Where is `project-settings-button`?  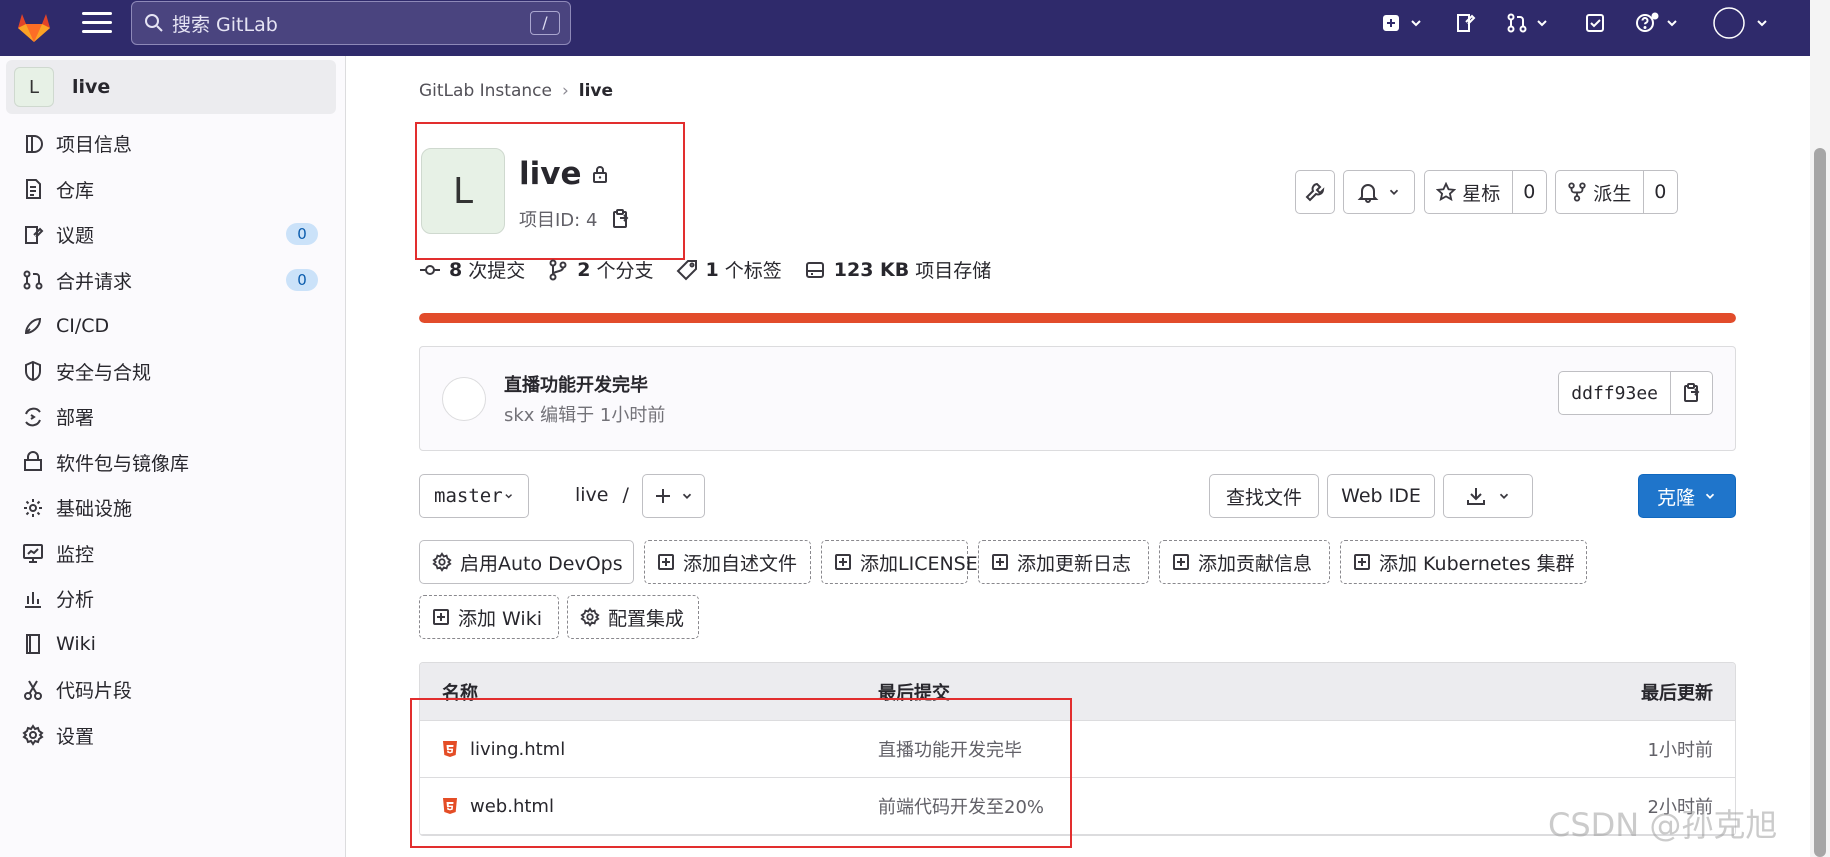 project-settings-button is located at coordinates (1315, 192).